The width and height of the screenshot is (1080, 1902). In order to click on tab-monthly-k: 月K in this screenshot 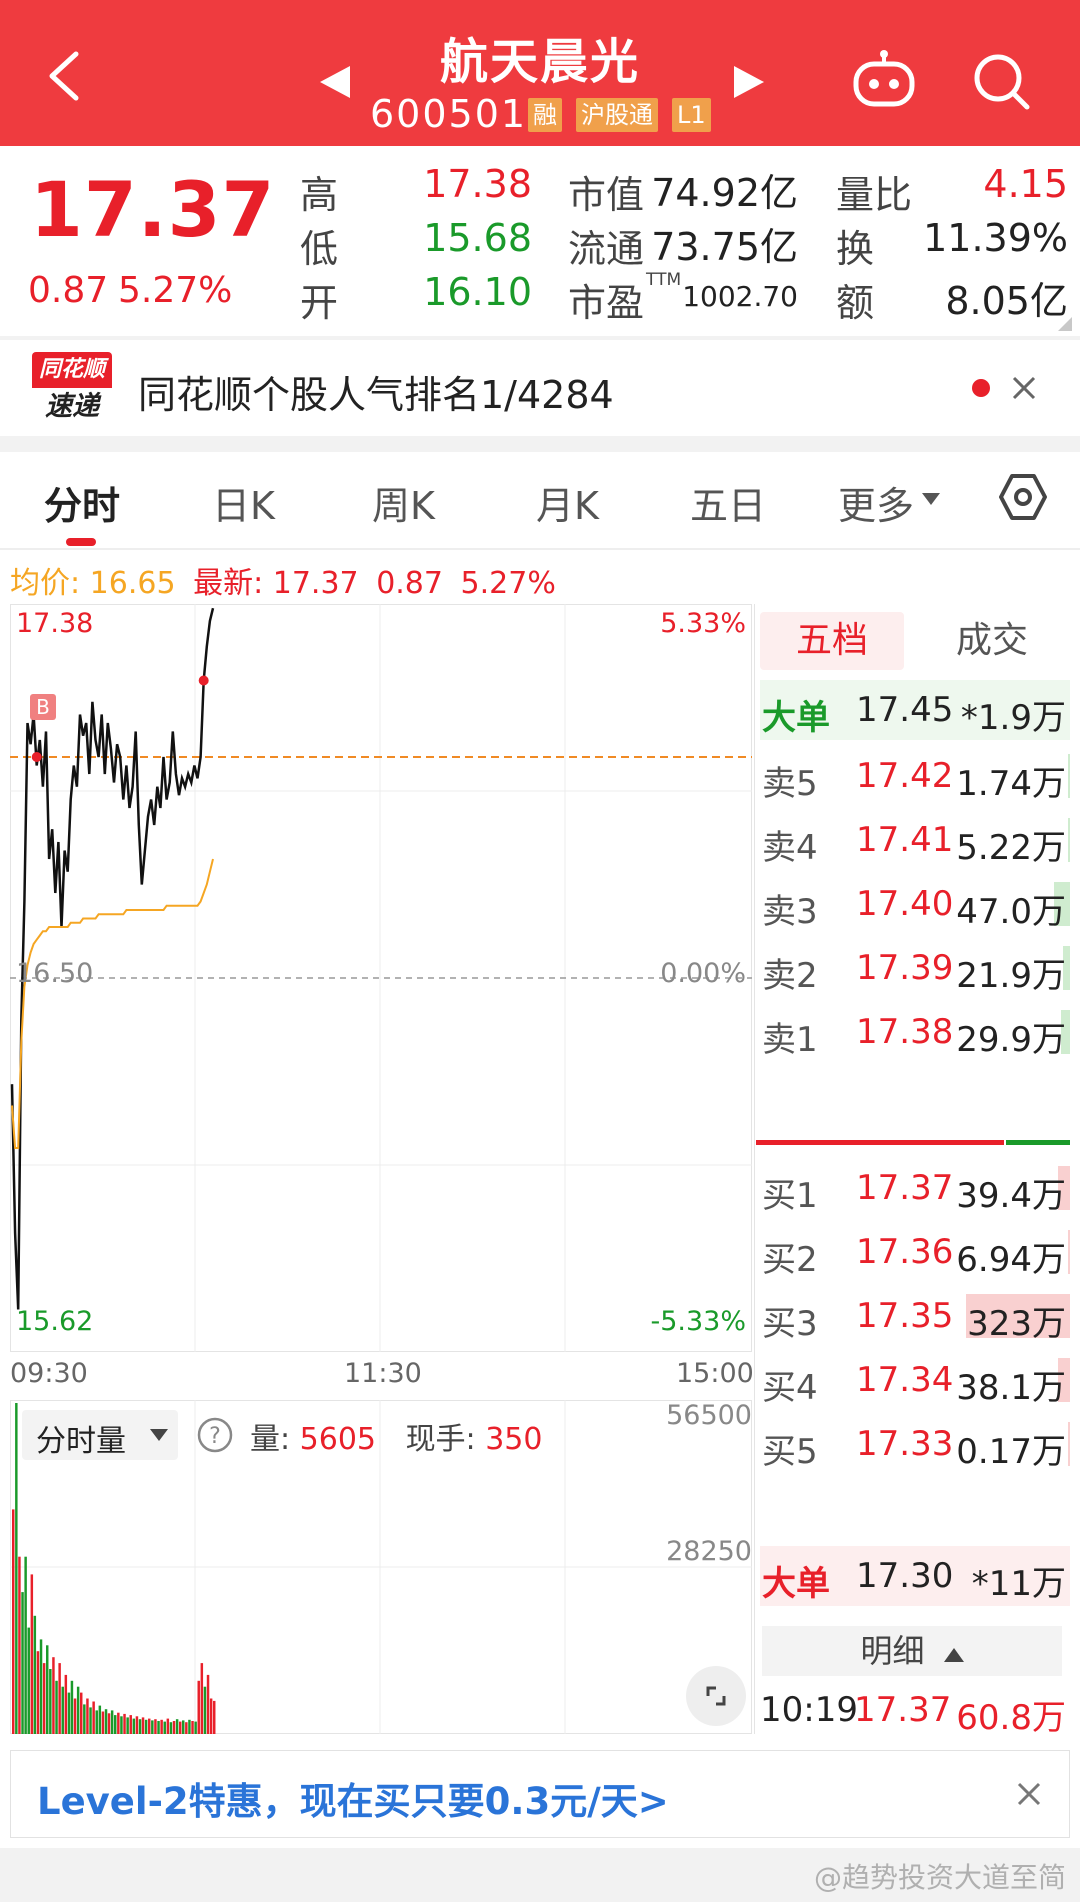, I will do `click(567, 502)`.